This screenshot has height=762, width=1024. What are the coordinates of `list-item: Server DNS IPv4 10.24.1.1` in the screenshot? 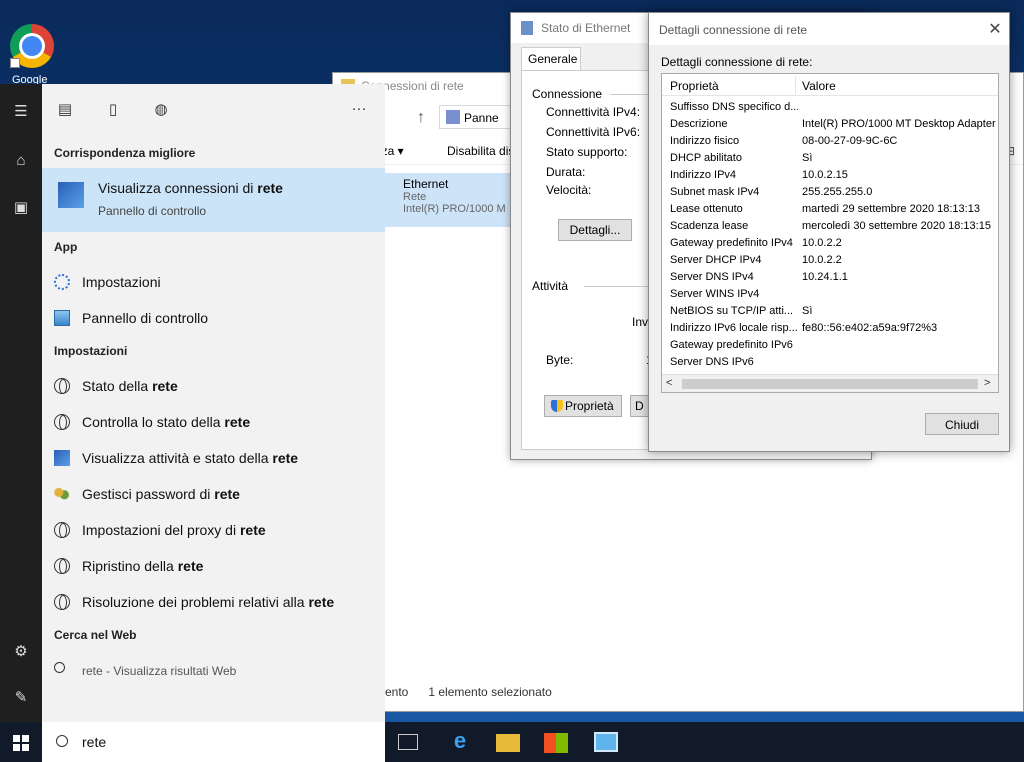 It's located at (830, 277).